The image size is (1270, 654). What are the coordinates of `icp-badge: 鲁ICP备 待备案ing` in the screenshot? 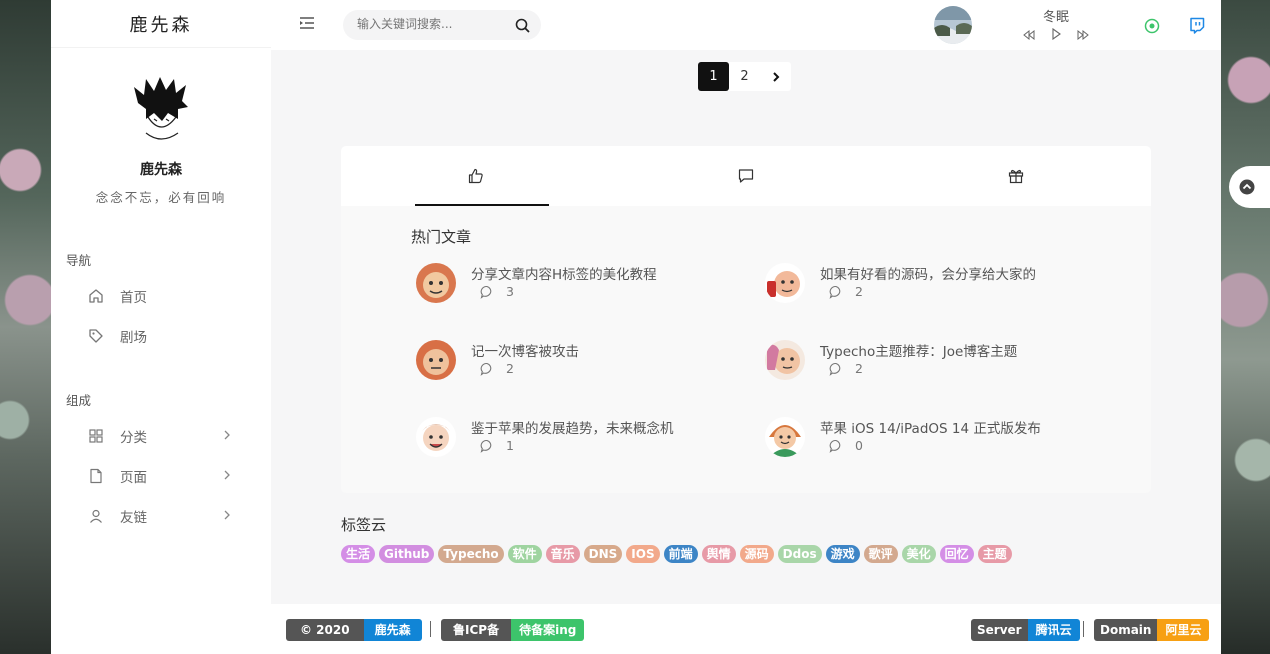 It's located at (513, 630).